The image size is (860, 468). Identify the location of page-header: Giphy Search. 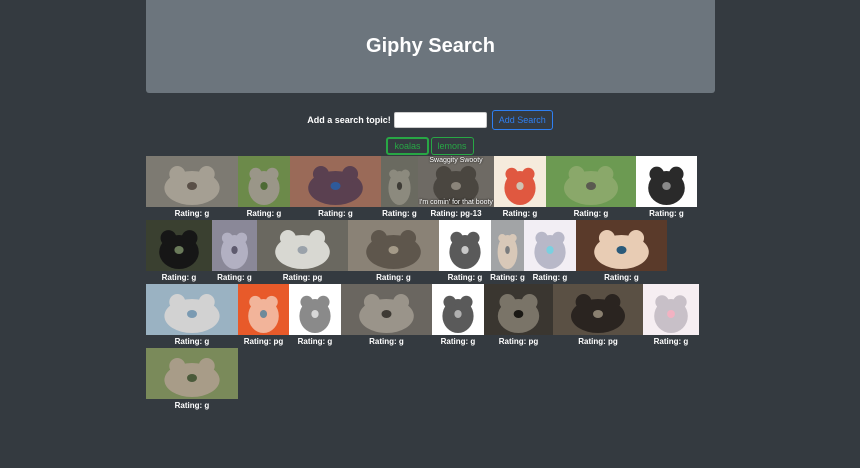
(430, 46).